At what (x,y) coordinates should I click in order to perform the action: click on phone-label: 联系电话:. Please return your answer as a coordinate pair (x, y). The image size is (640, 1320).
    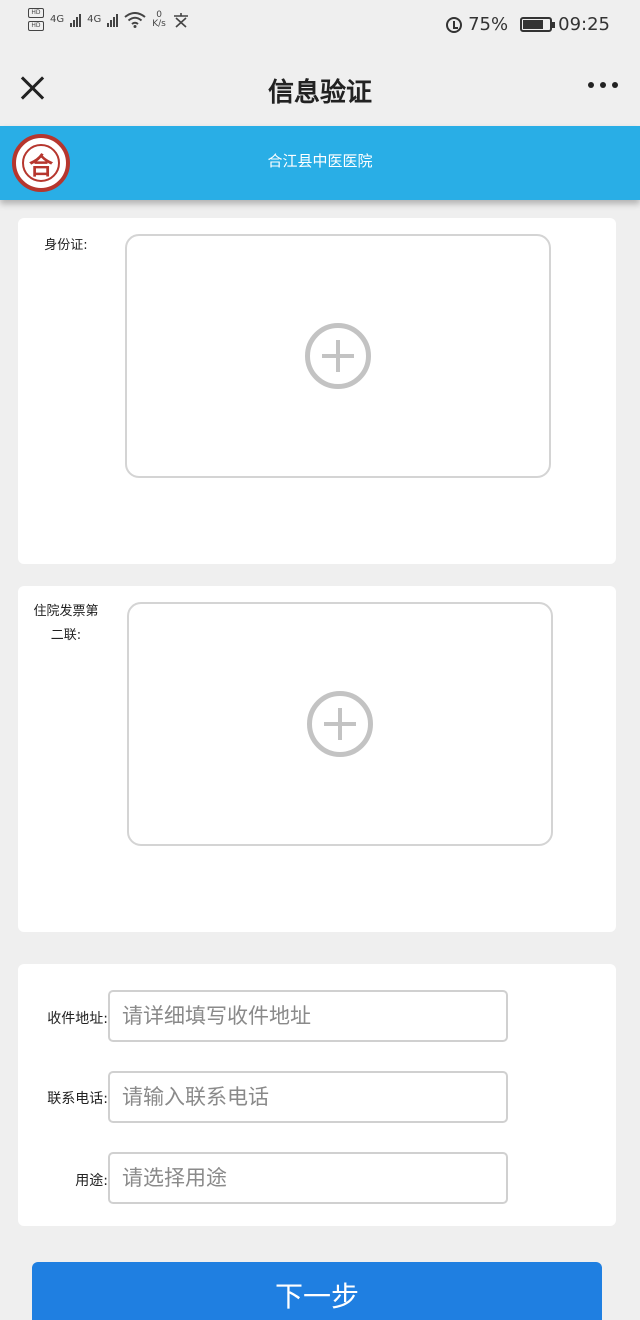
    Looking at the image, I should click on (77, 1099).